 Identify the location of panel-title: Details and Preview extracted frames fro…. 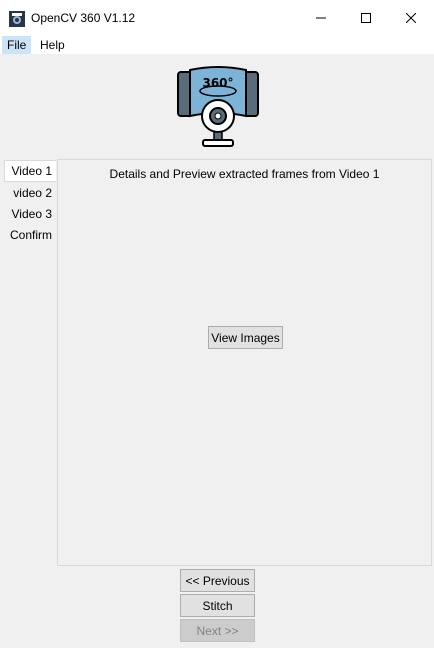
(244, 174).